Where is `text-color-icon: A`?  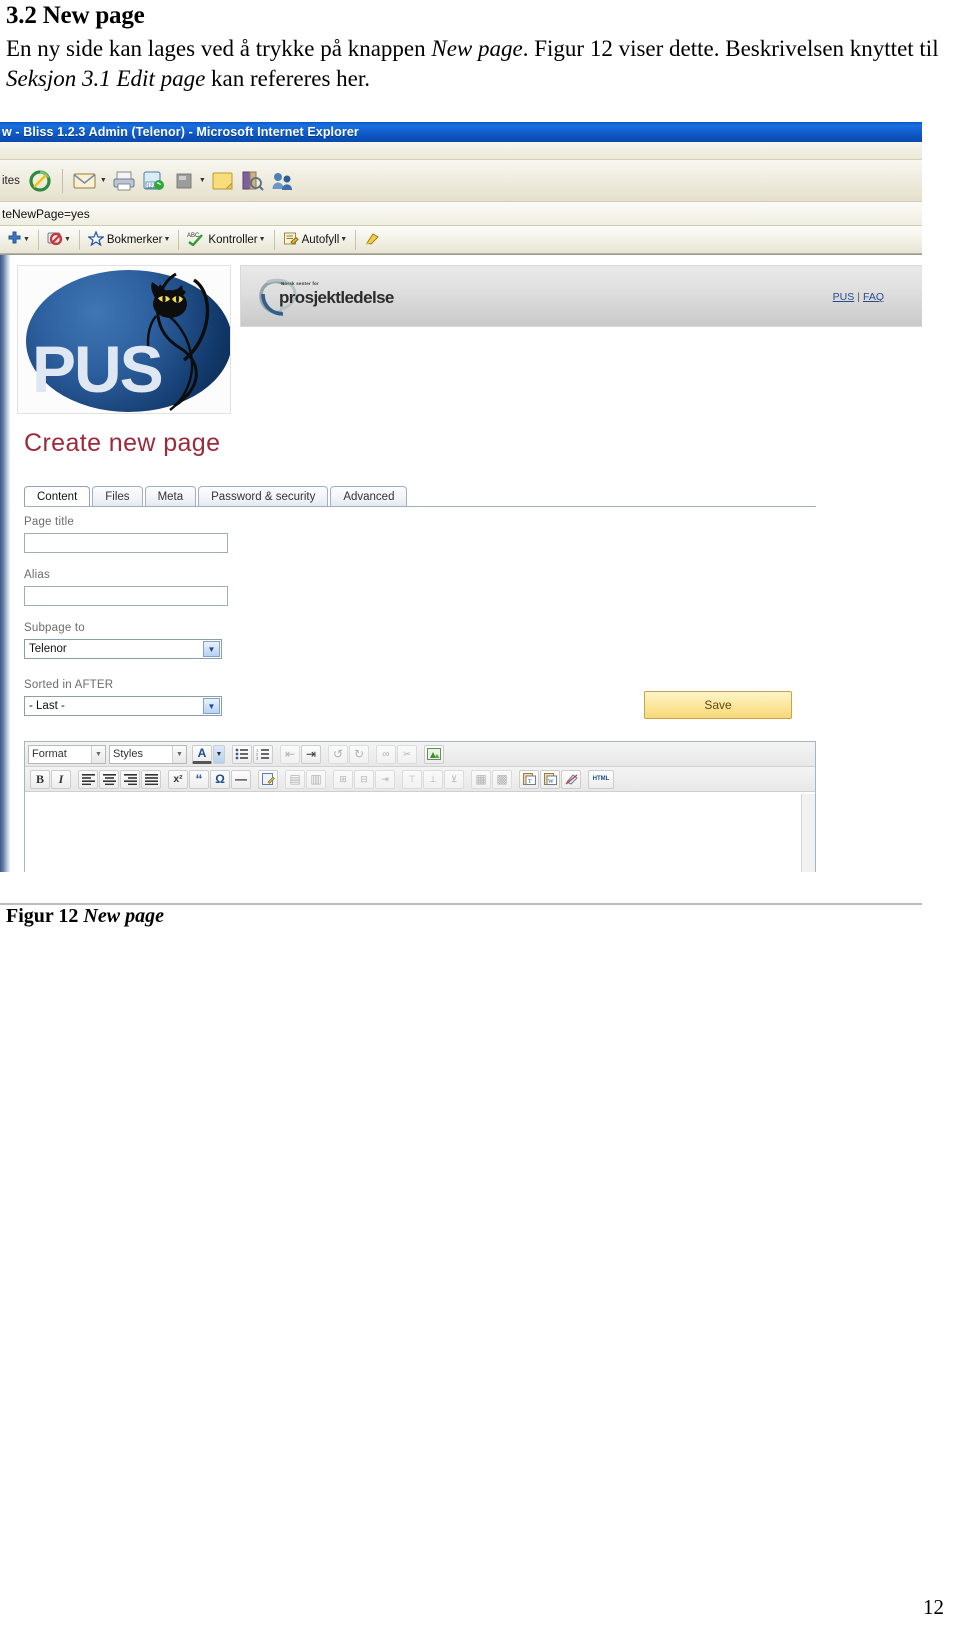
text-color-icon: A is located at coordinates (202, 754).